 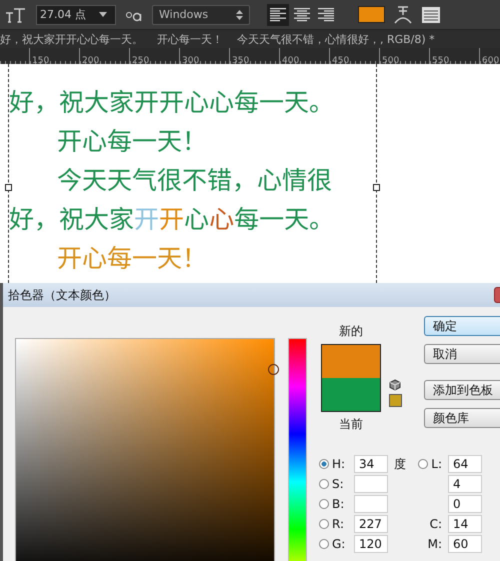 I want to click on input-field: 0, so click(x=465, y=504).